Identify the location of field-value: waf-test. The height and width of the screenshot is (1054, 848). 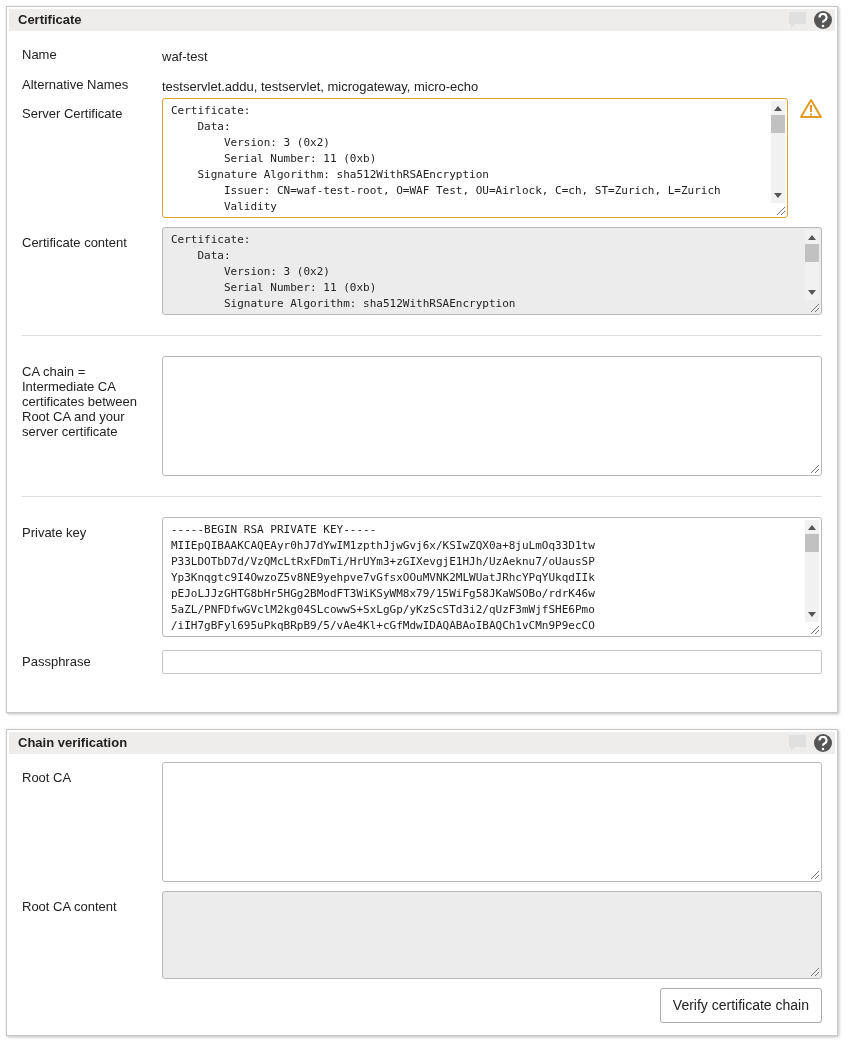
(185, 57).